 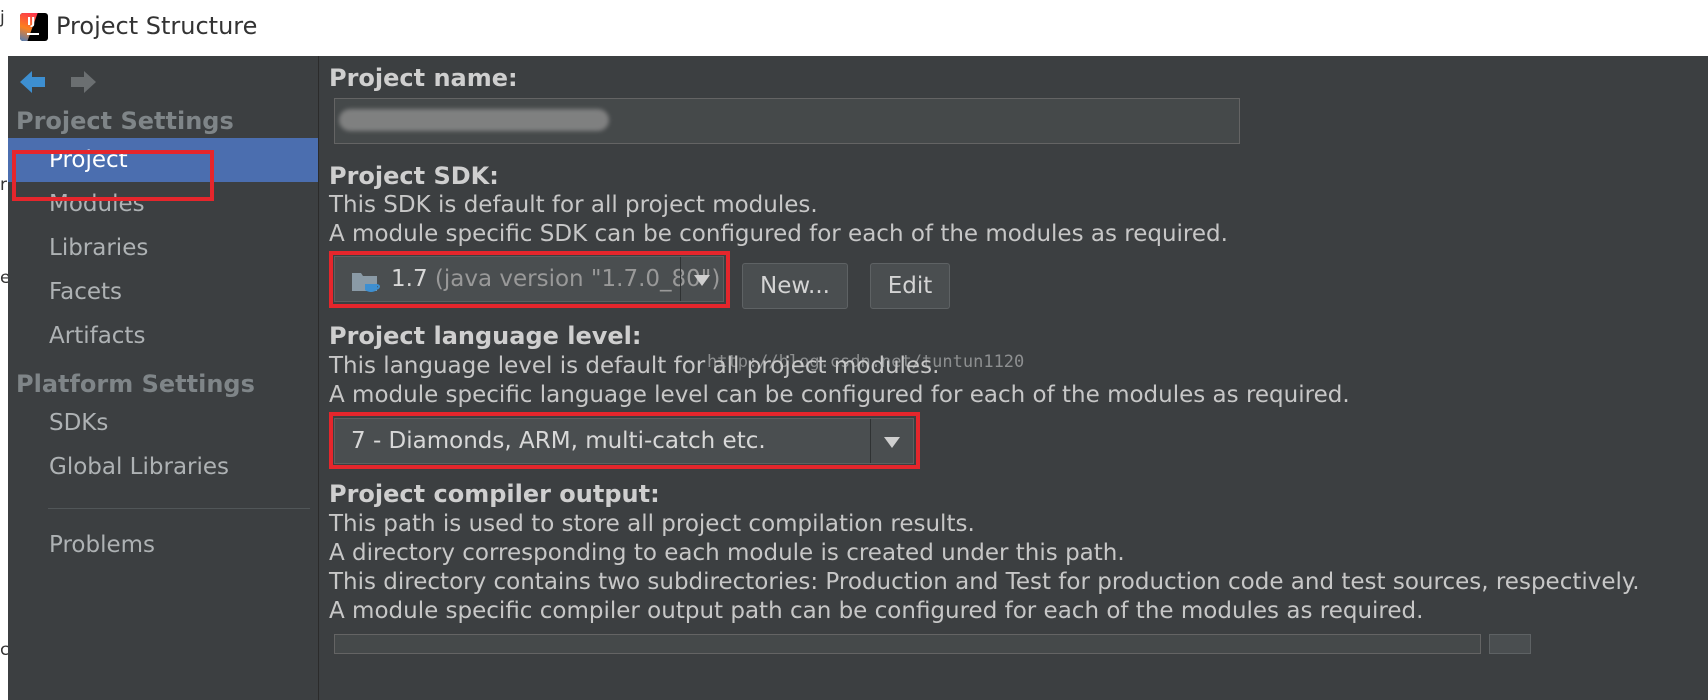 What do you see at coordinates (2, 18) in the screenshot?
I see `sliver-glyph: j` at bounding box center [2, 18].